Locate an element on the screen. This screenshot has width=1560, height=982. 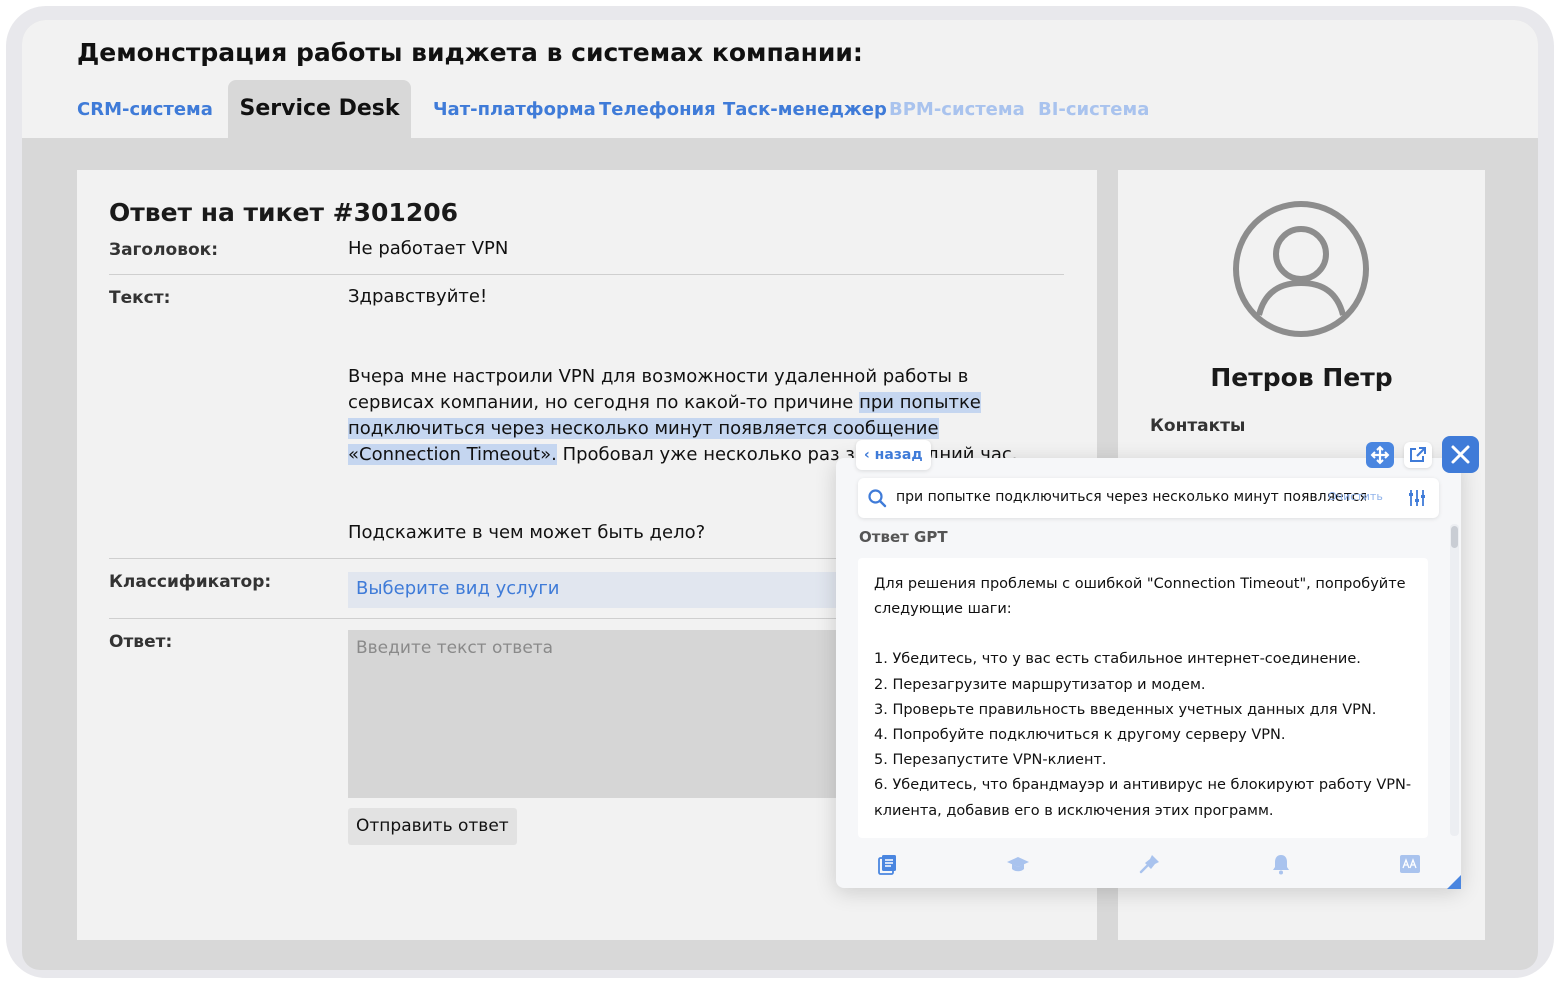
close-button is located at coordinates (1460, 454).